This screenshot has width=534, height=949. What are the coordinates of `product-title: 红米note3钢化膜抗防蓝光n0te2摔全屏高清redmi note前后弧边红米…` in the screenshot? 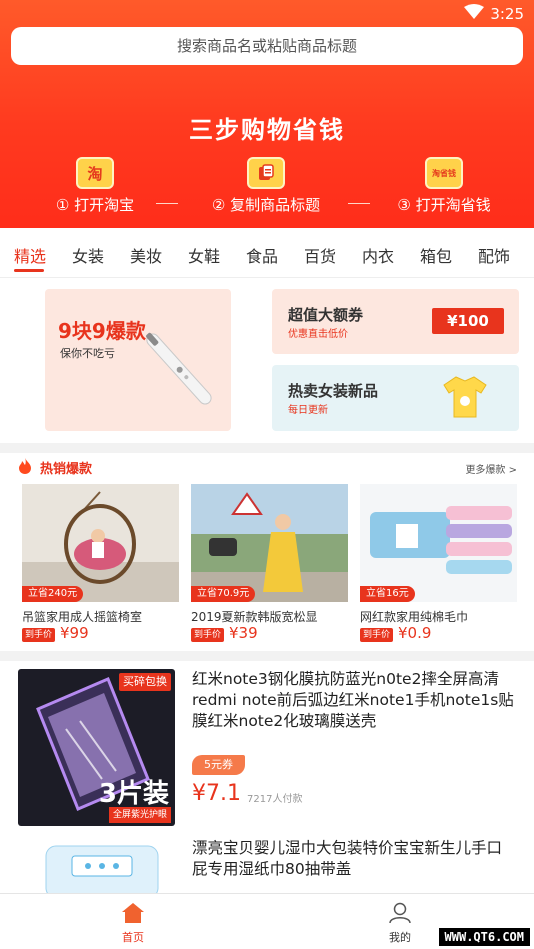 It's located at (353, 700).